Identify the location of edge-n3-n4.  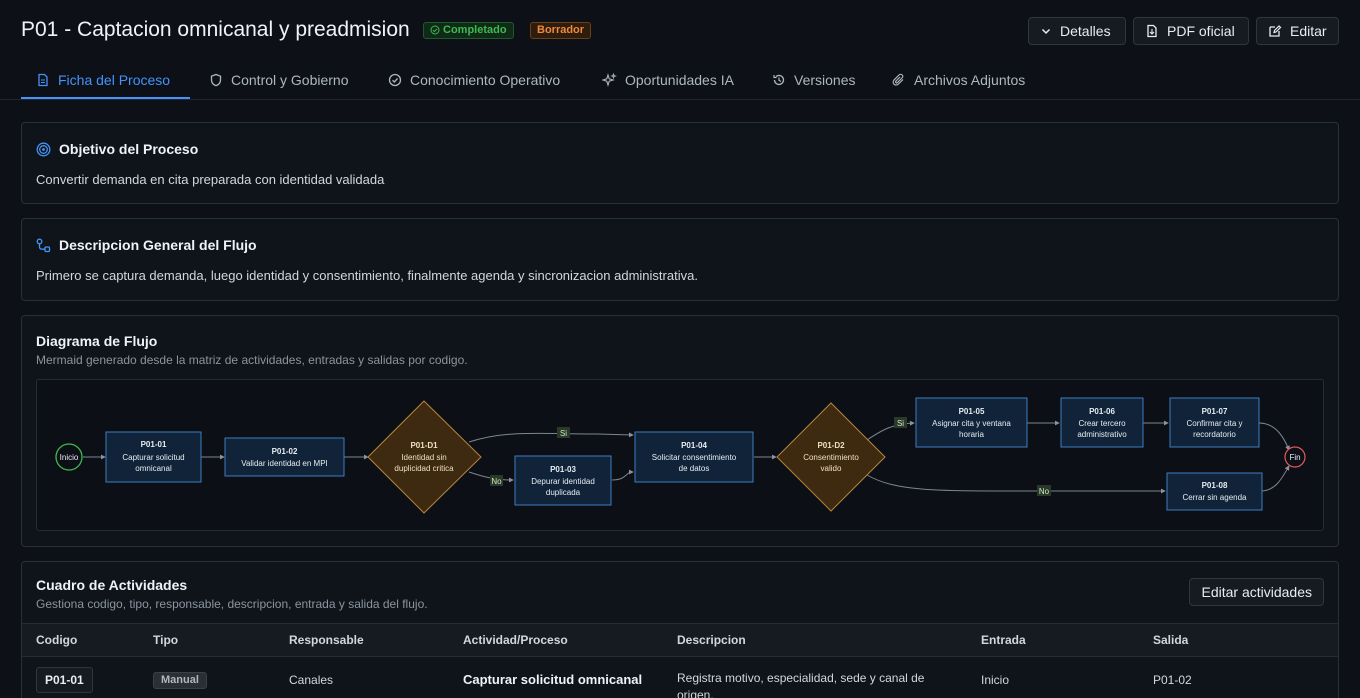
(622, 475).